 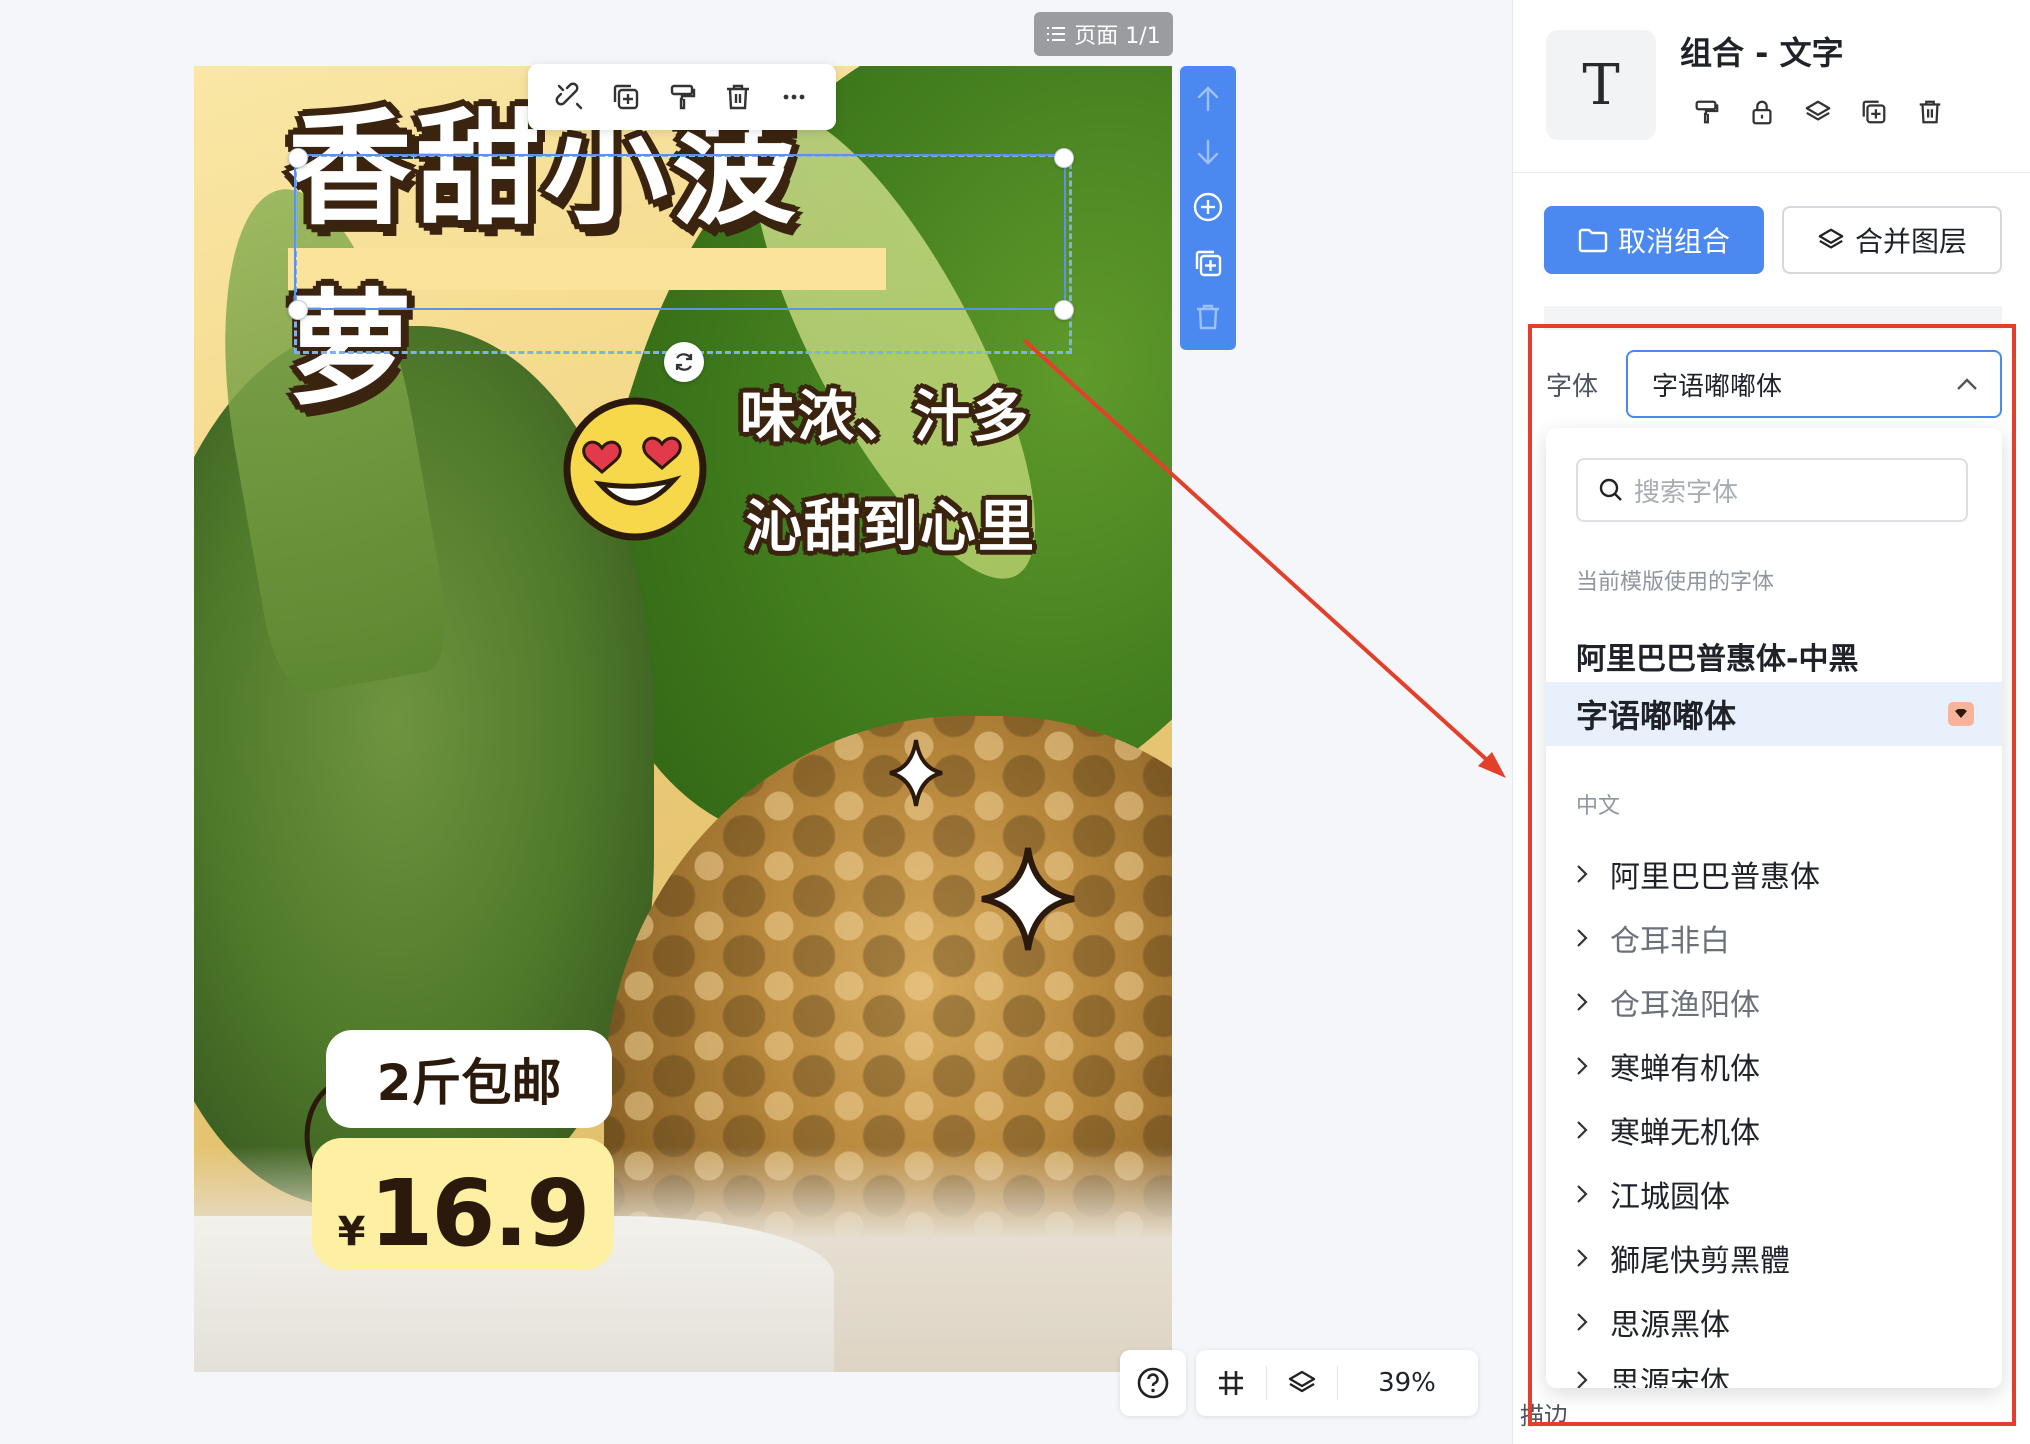 I want to click on resize-handle-bottom-right, so click(x=1064, y=310).